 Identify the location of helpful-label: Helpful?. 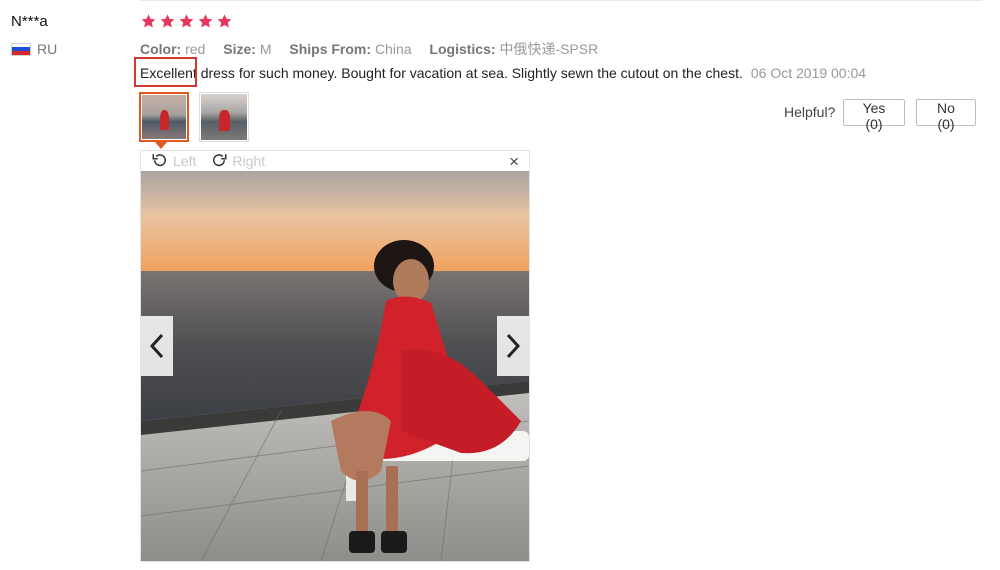
(810, 112).